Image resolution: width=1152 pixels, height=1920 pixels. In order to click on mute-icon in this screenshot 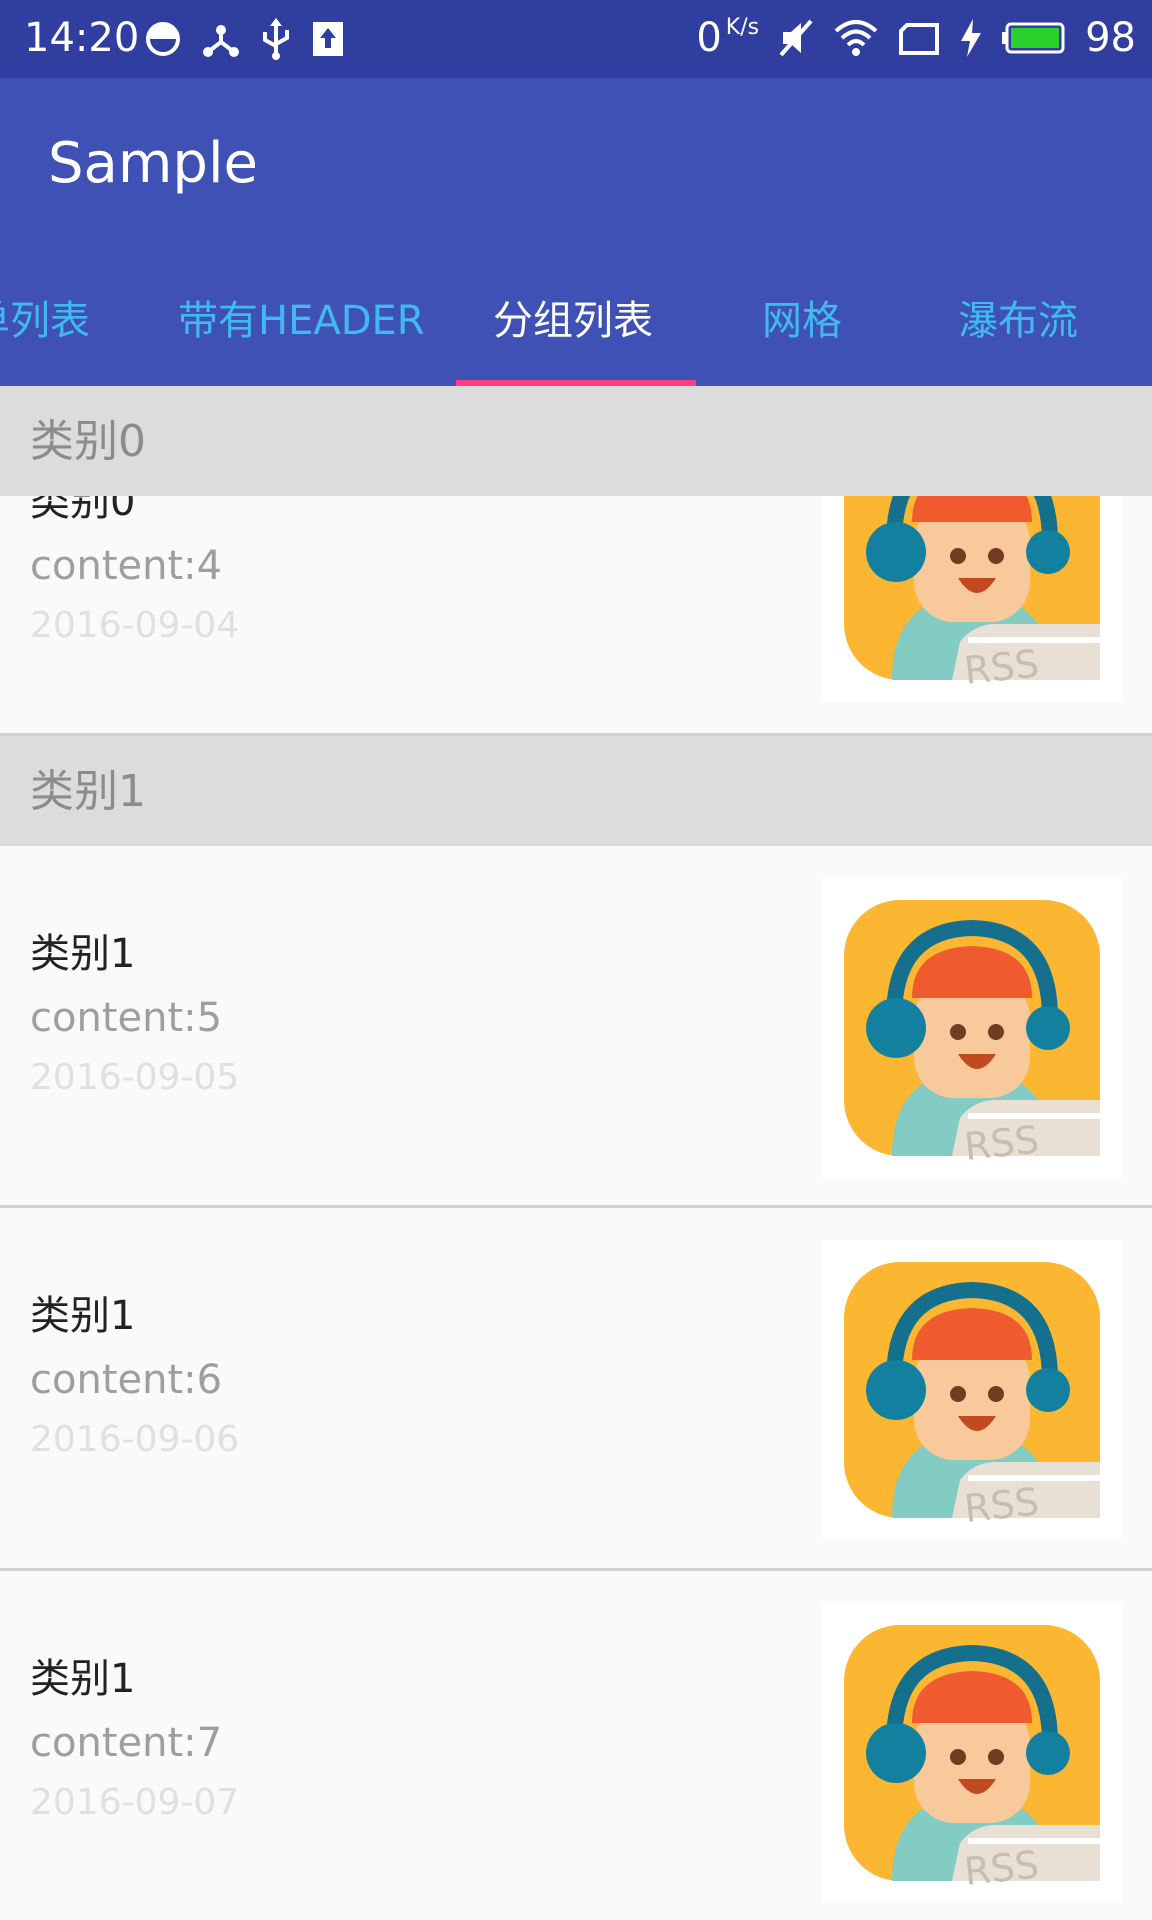, I will do `click(796, 38)`.